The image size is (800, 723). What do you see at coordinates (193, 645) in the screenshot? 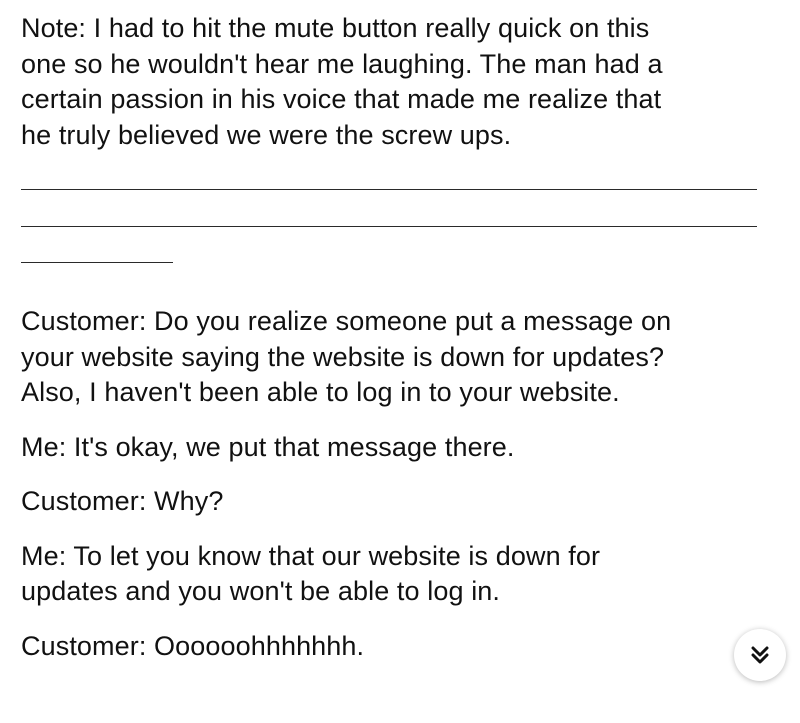
I see `dialogue-line-customer: Customer: Oooooohhhhhhh.` at bounding box center [193, 645].